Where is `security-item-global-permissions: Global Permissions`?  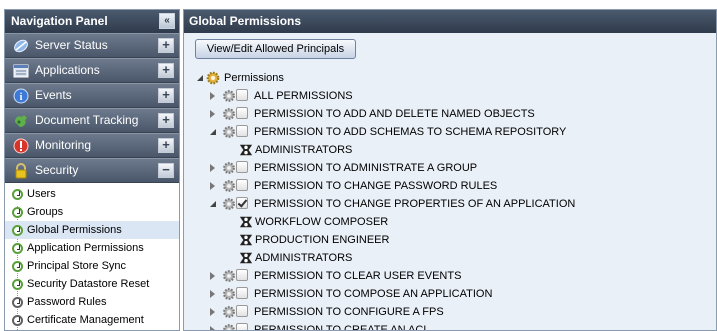 security-item-global-permissions: Global Permissions is located at coordinates (92, 230).